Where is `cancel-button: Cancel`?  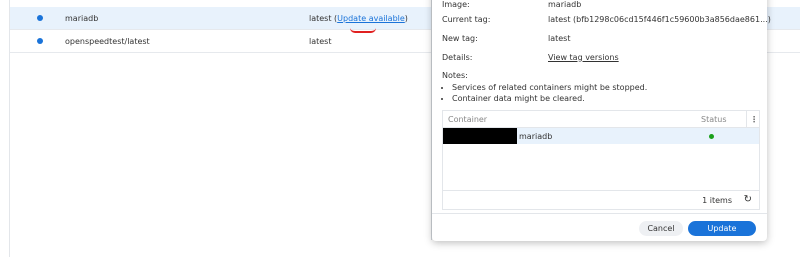
cancel-button: Cancel is located at coordinates (661, 228).